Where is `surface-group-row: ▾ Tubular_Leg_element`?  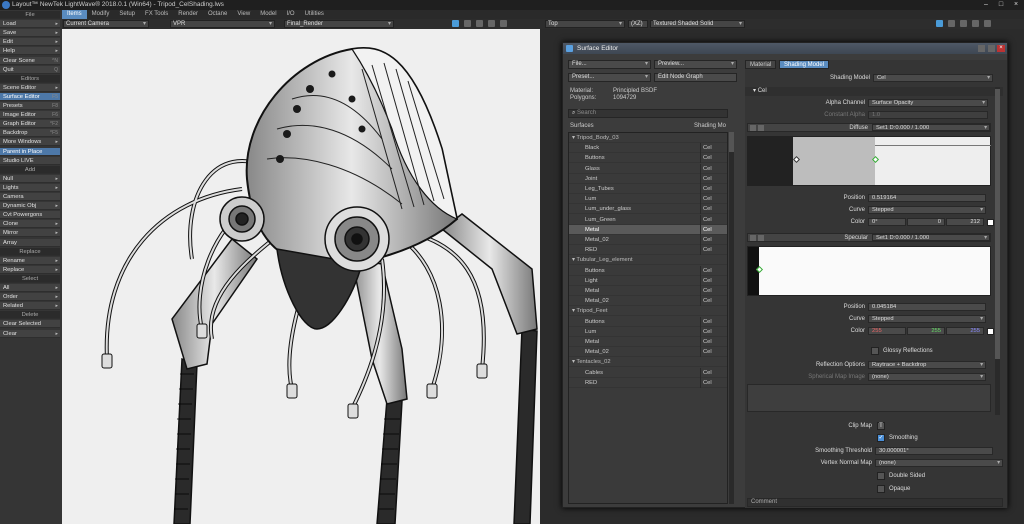 surface-group-row: ▾ Tubular_Leg_element is located at coordinates (648, 260).